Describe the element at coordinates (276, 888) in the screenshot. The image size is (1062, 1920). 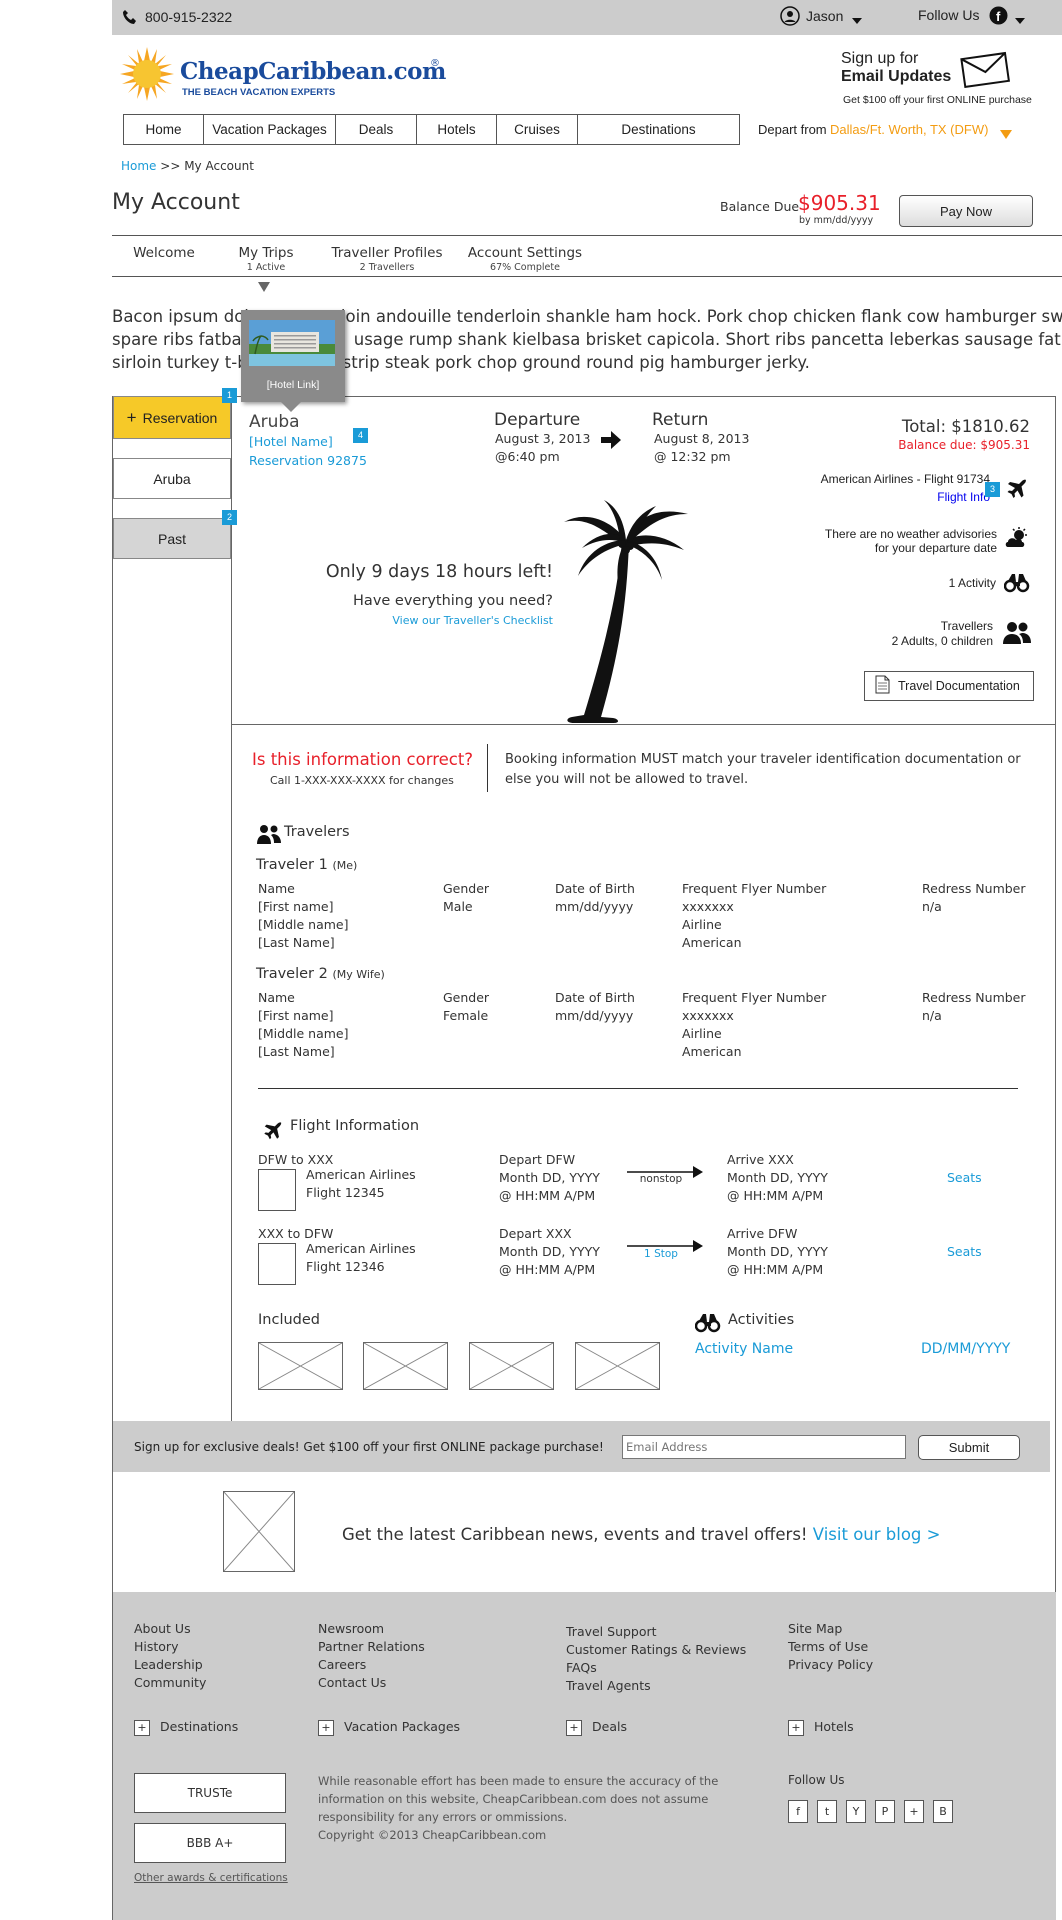
I see `col-name-header: Name` at that location.